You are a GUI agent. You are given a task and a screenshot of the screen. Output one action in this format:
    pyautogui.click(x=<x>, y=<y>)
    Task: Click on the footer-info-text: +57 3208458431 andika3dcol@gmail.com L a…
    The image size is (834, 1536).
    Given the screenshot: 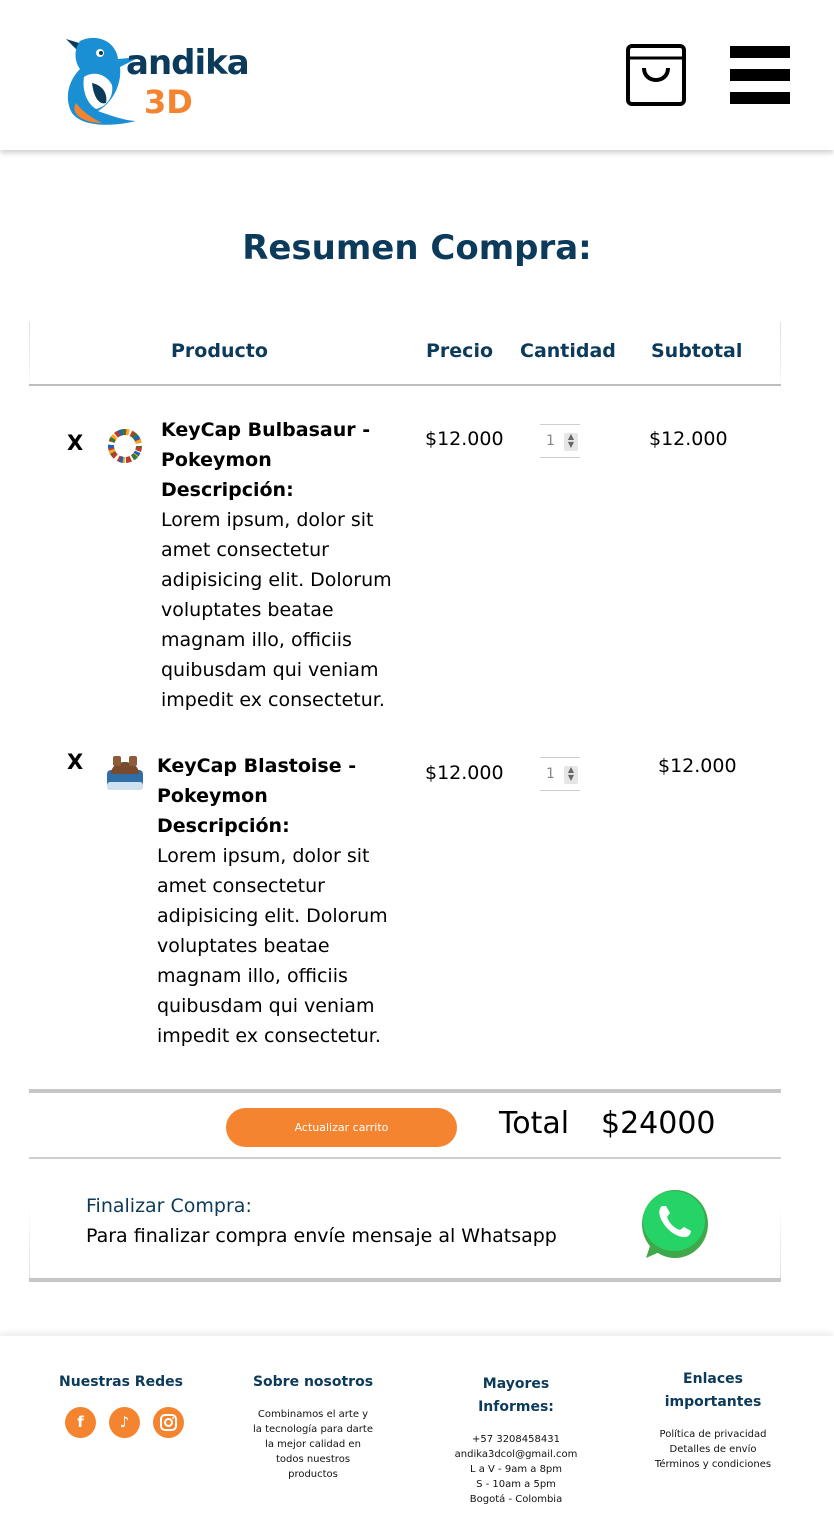 What is the action you would take?
    pyautogui.click(x=516, y=1469)
    